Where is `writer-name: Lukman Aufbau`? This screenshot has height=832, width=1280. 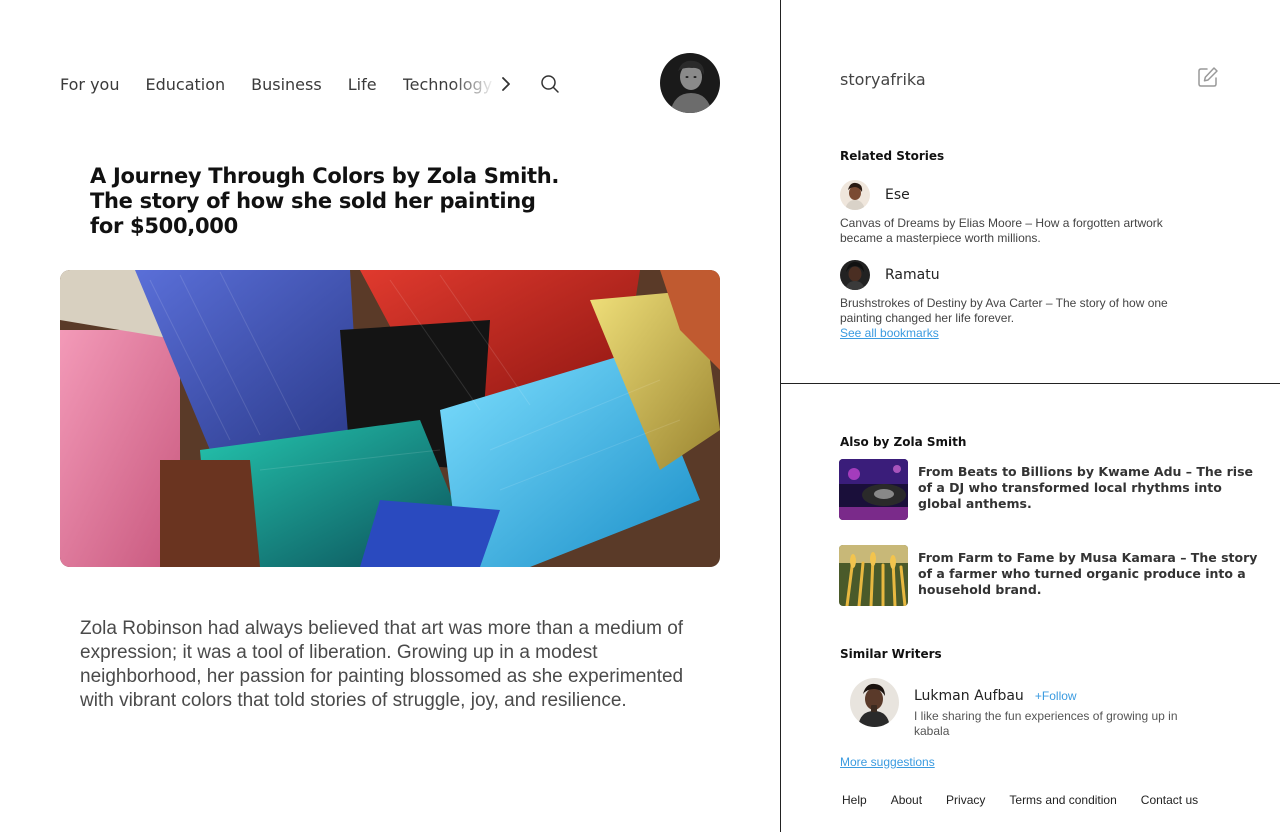 writer-name: Lukman Aufbau is located at coordinates (969, 696).